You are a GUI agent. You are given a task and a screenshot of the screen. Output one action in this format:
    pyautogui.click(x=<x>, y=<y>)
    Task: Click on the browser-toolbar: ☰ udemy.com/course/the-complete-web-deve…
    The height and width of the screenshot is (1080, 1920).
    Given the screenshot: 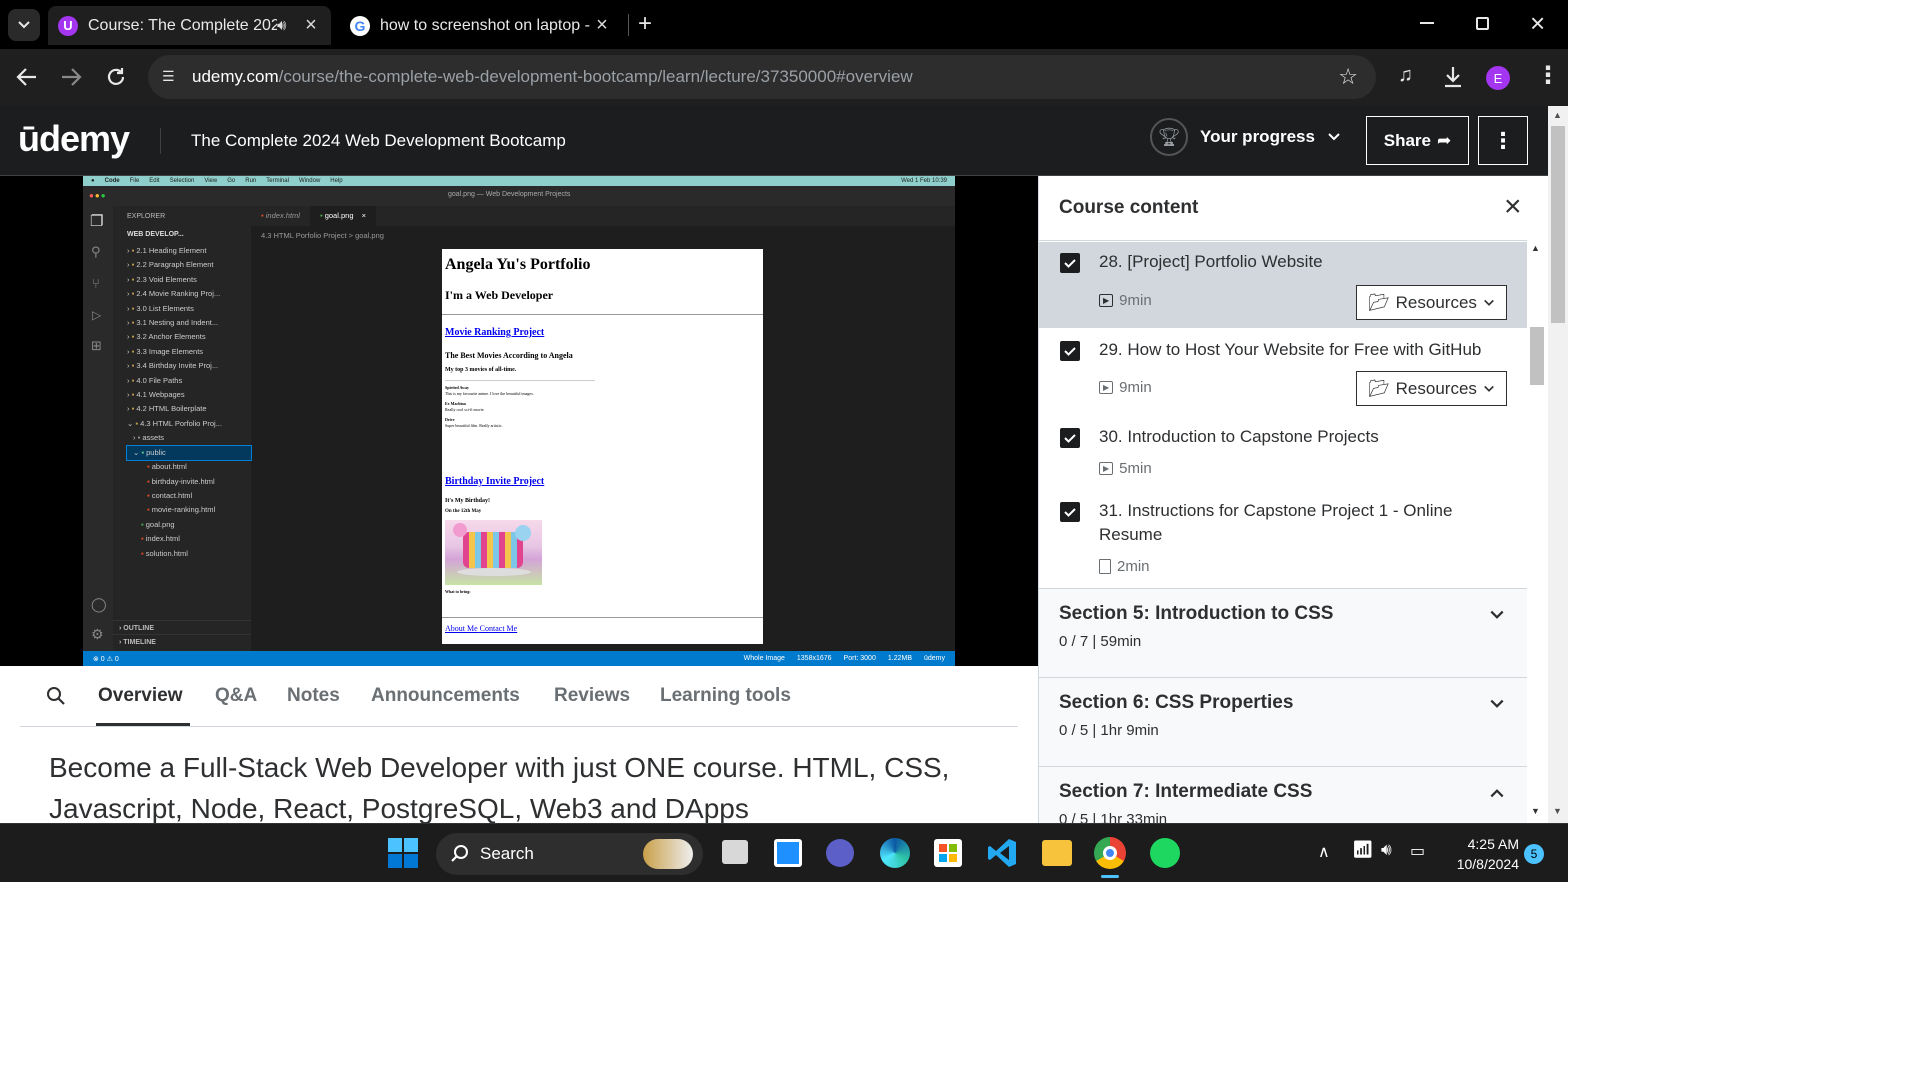 What is the action you would take?
    pyautogui.click(x=784, y=77)
    